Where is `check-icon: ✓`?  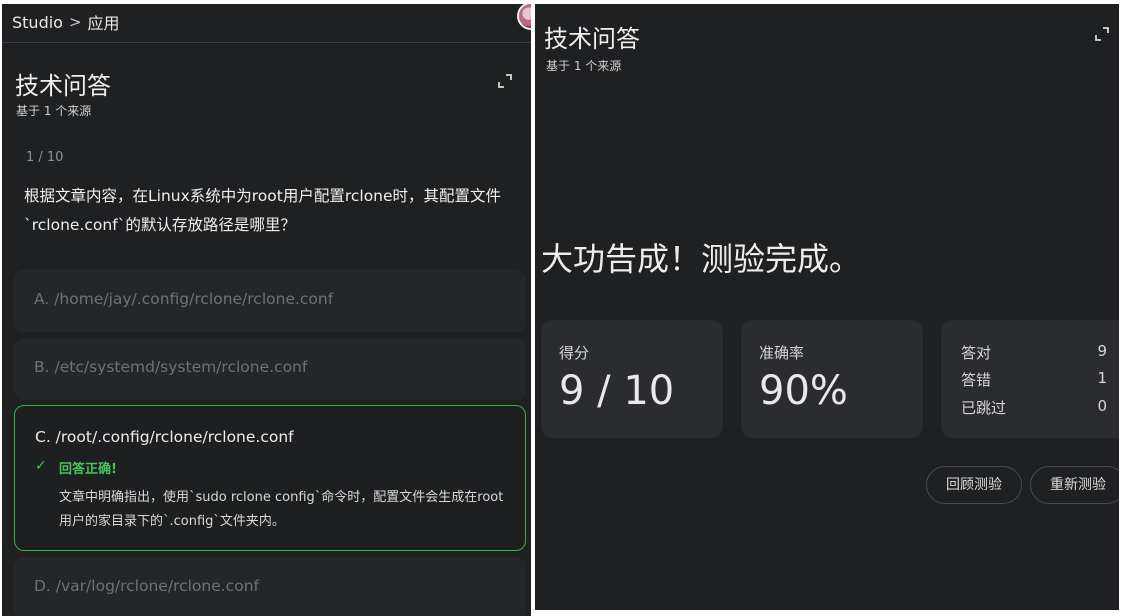
check-icon: ✓ is located at coordinates (41, 466).